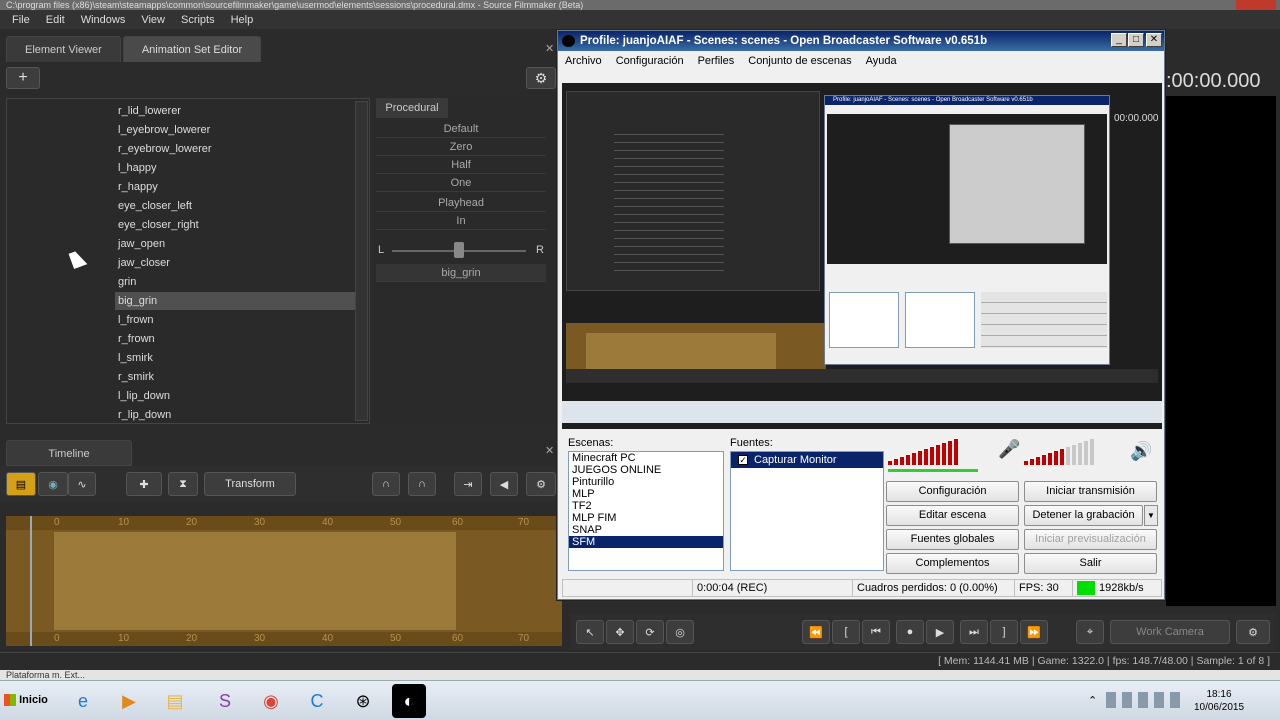 This screenshot has height=720, width=1280. What do you see at coordinates (680, 632) in the screenshot?
I see `pivot-tool-icon: ◎` at bounding box center [680, 632].